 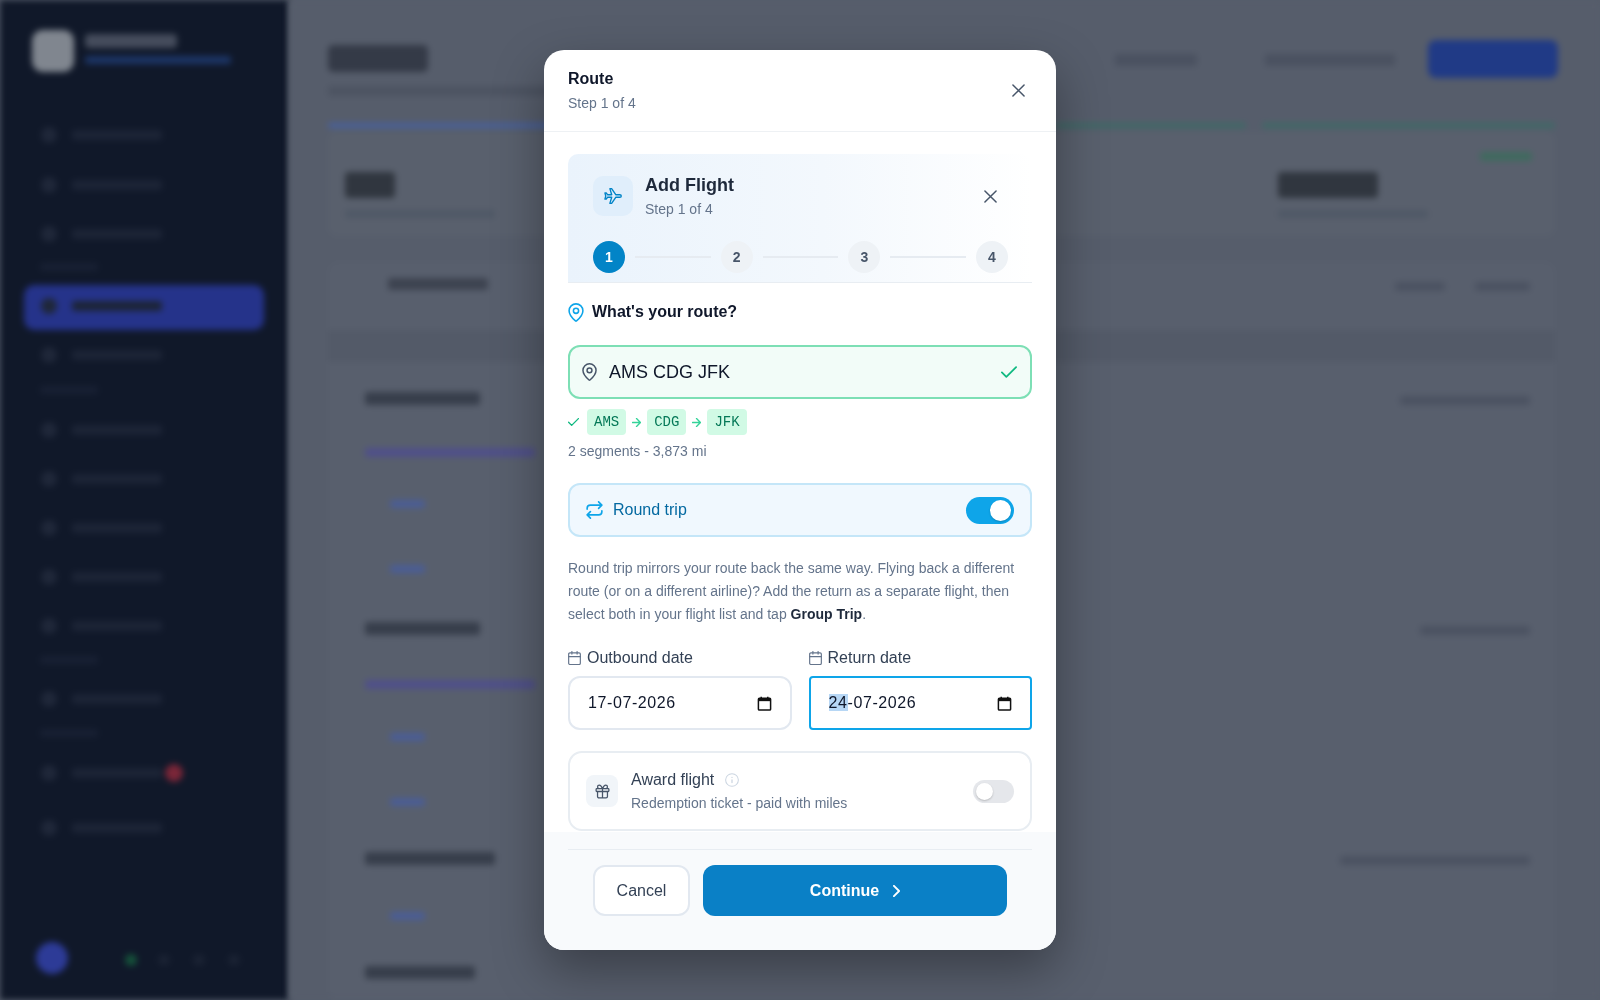 What do you see at coordinates (736, 257) in the screenshot?
I see `step-indicator: 2` at bounding box center [736, 257].